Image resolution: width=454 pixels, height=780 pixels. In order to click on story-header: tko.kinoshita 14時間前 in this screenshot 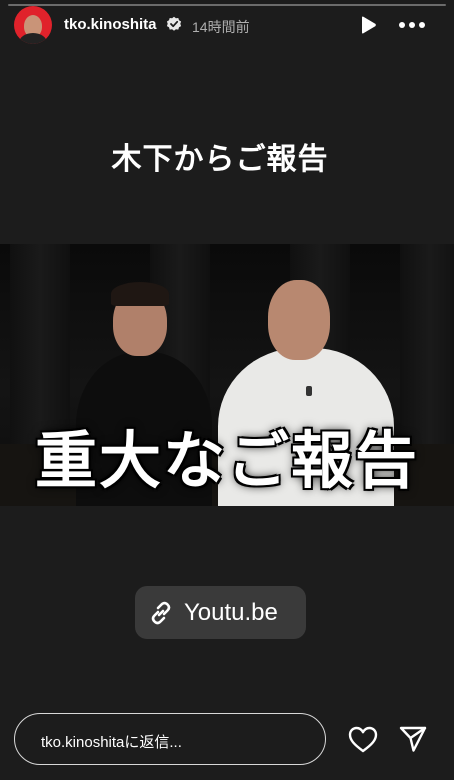, I will do `click(227, 26)`.